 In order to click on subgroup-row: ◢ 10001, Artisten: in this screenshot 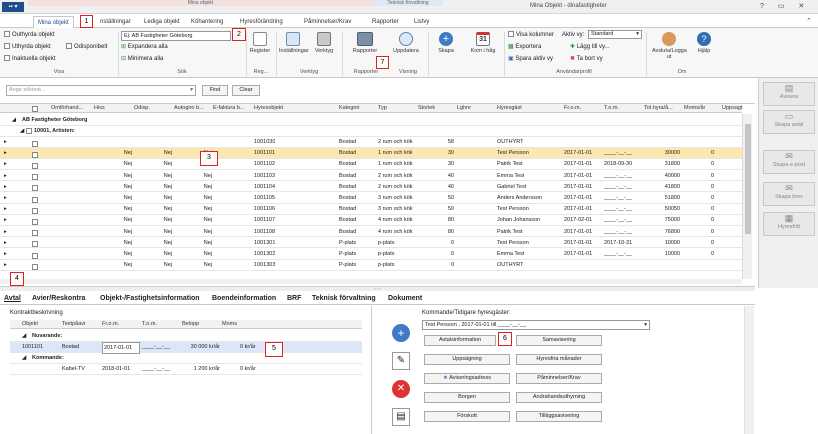, I will do `click(371, 131)`.